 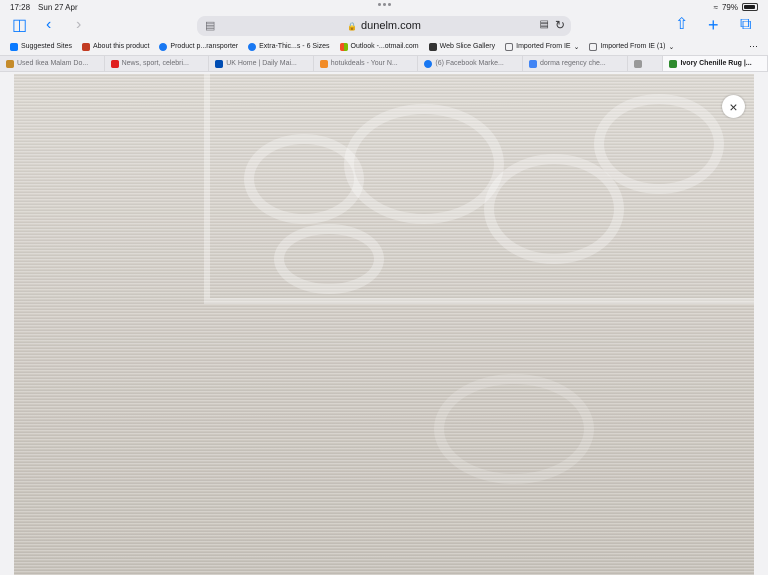 What do you see at coordinates (560, 25) in the screenshot?
I see `reload-icon: ↻` at bounding box center [560, 25].